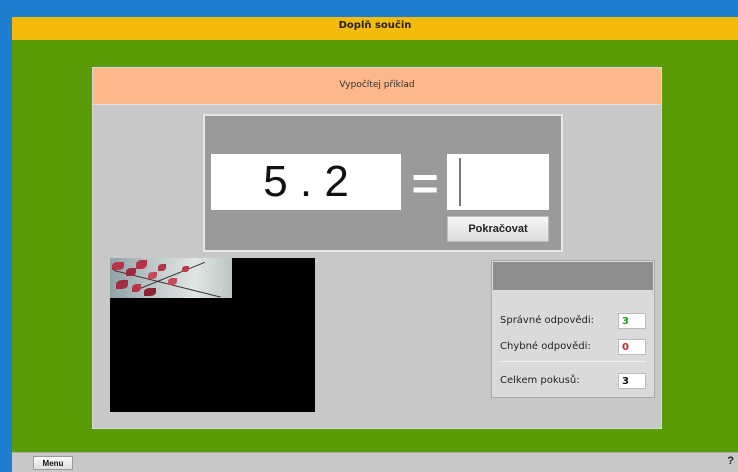 The height and width of the screenshot is (472, 738). I want to click on app-title: Doplň součin, so click(375, 25).